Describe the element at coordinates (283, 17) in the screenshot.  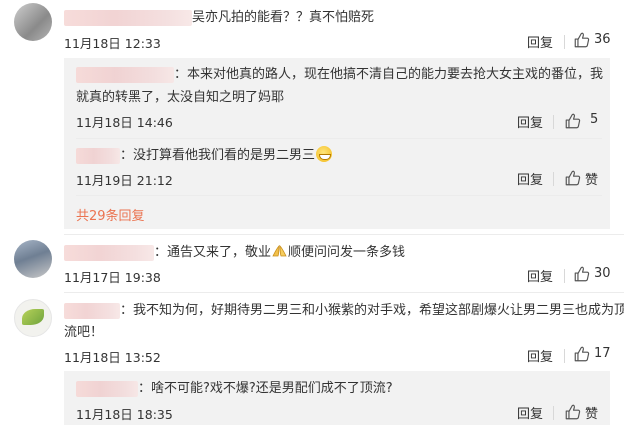
I see `comment-text: 吴亦凡拍的能看？？真不怕赔死` at that location.